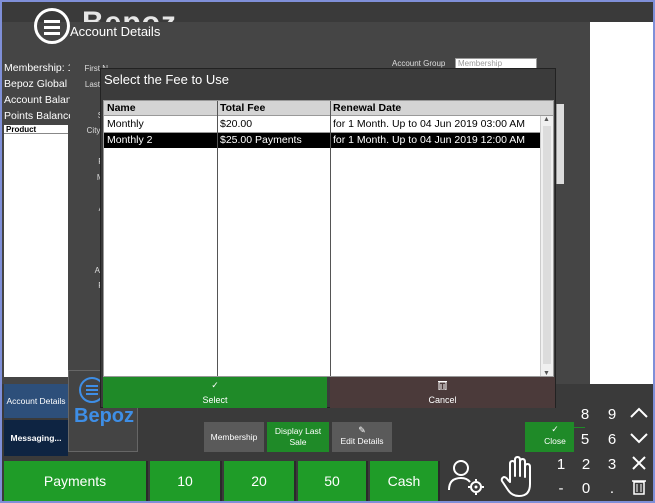 The width and height of the screenshot is (655, 503). What do you see at coordinates (561, 489) in the screenshot?
I see `key-minus: -` at bounding box center [561, 489].